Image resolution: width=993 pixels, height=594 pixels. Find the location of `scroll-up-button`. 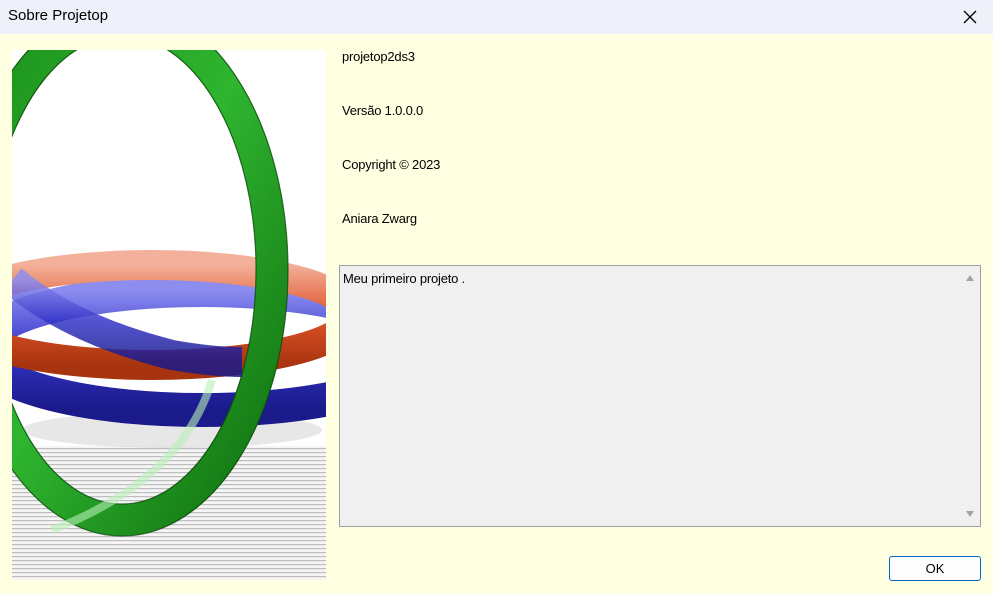

scroll-up-button is located at coordinates (970, 278).